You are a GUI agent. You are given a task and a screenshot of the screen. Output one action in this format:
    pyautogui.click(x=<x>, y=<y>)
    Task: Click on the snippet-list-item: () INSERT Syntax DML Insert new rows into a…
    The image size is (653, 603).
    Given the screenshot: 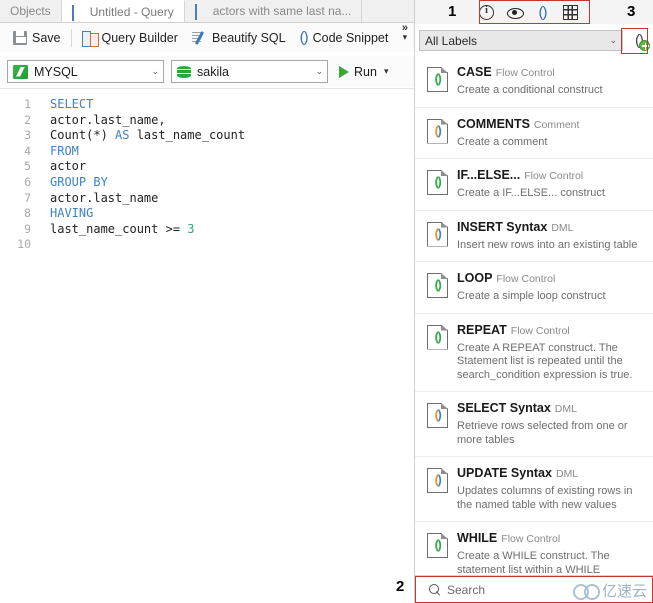 What is the action you would take?
    pyautogui.click(x=534, y=236)
    